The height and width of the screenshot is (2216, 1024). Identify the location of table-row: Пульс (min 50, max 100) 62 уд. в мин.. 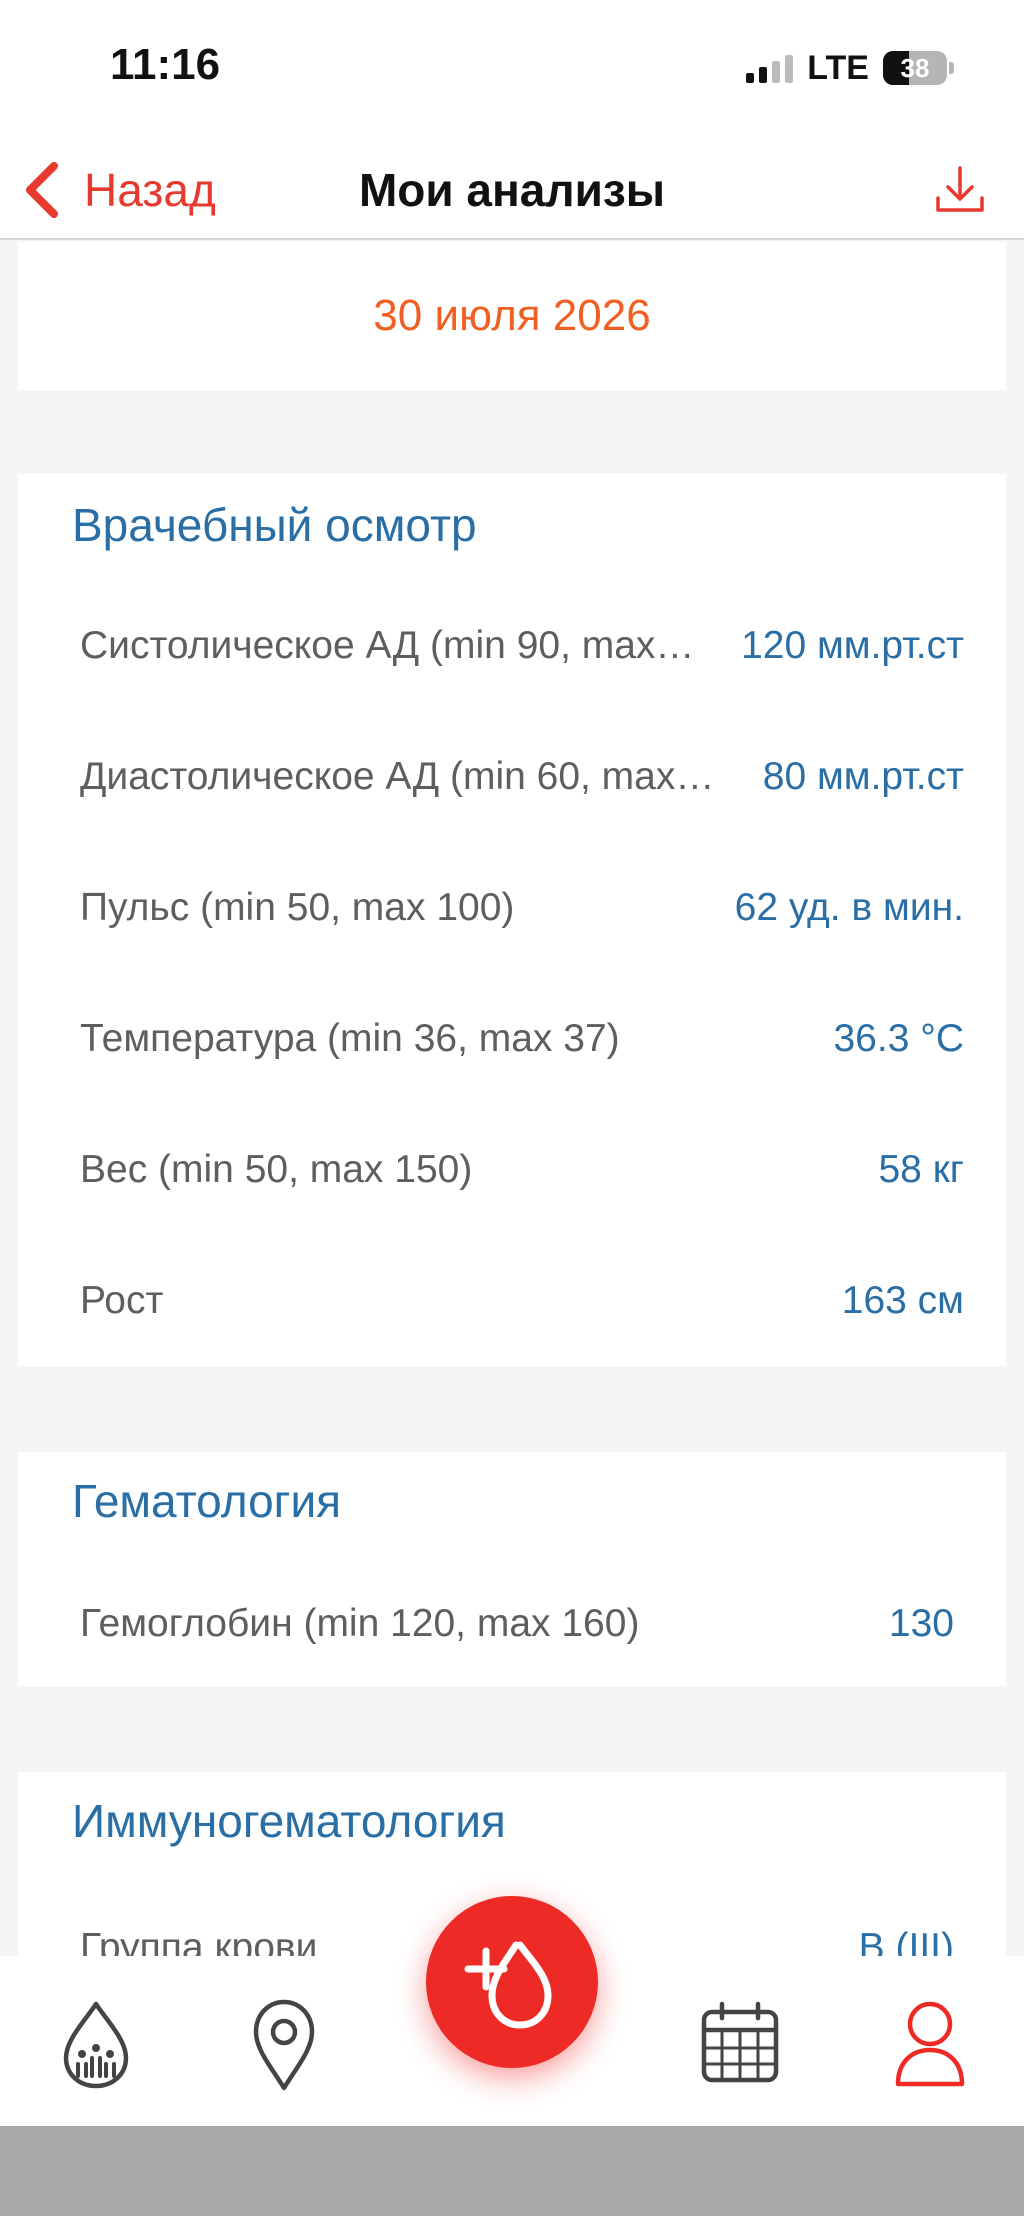
(522, 908).